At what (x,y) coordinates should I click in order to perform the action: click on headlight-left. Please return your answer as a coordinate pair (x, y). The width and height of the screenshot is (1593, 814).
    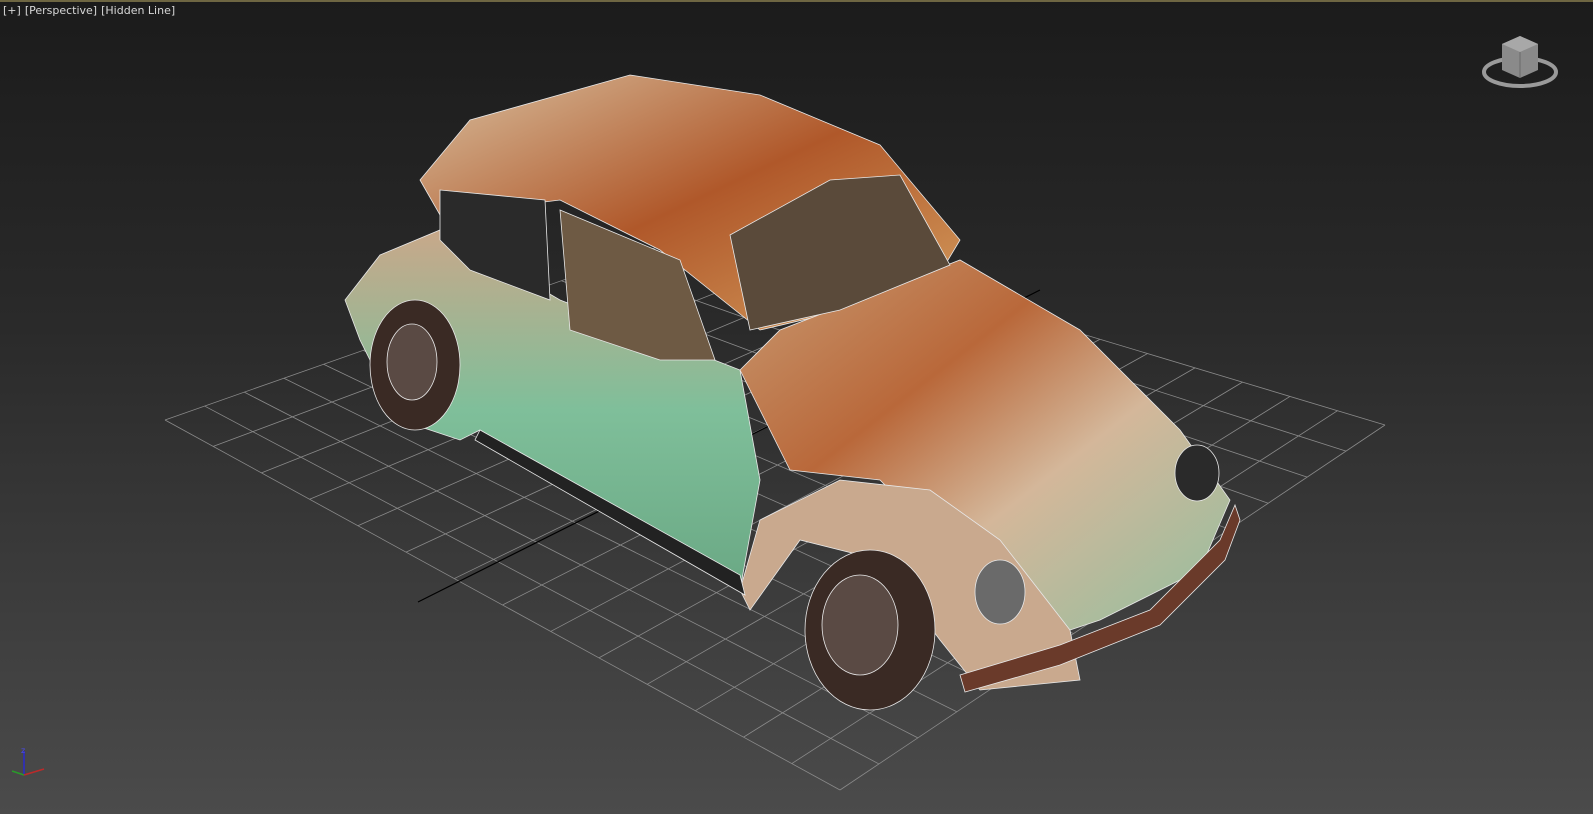
    Looking at the image, I should click on (1000, 592).